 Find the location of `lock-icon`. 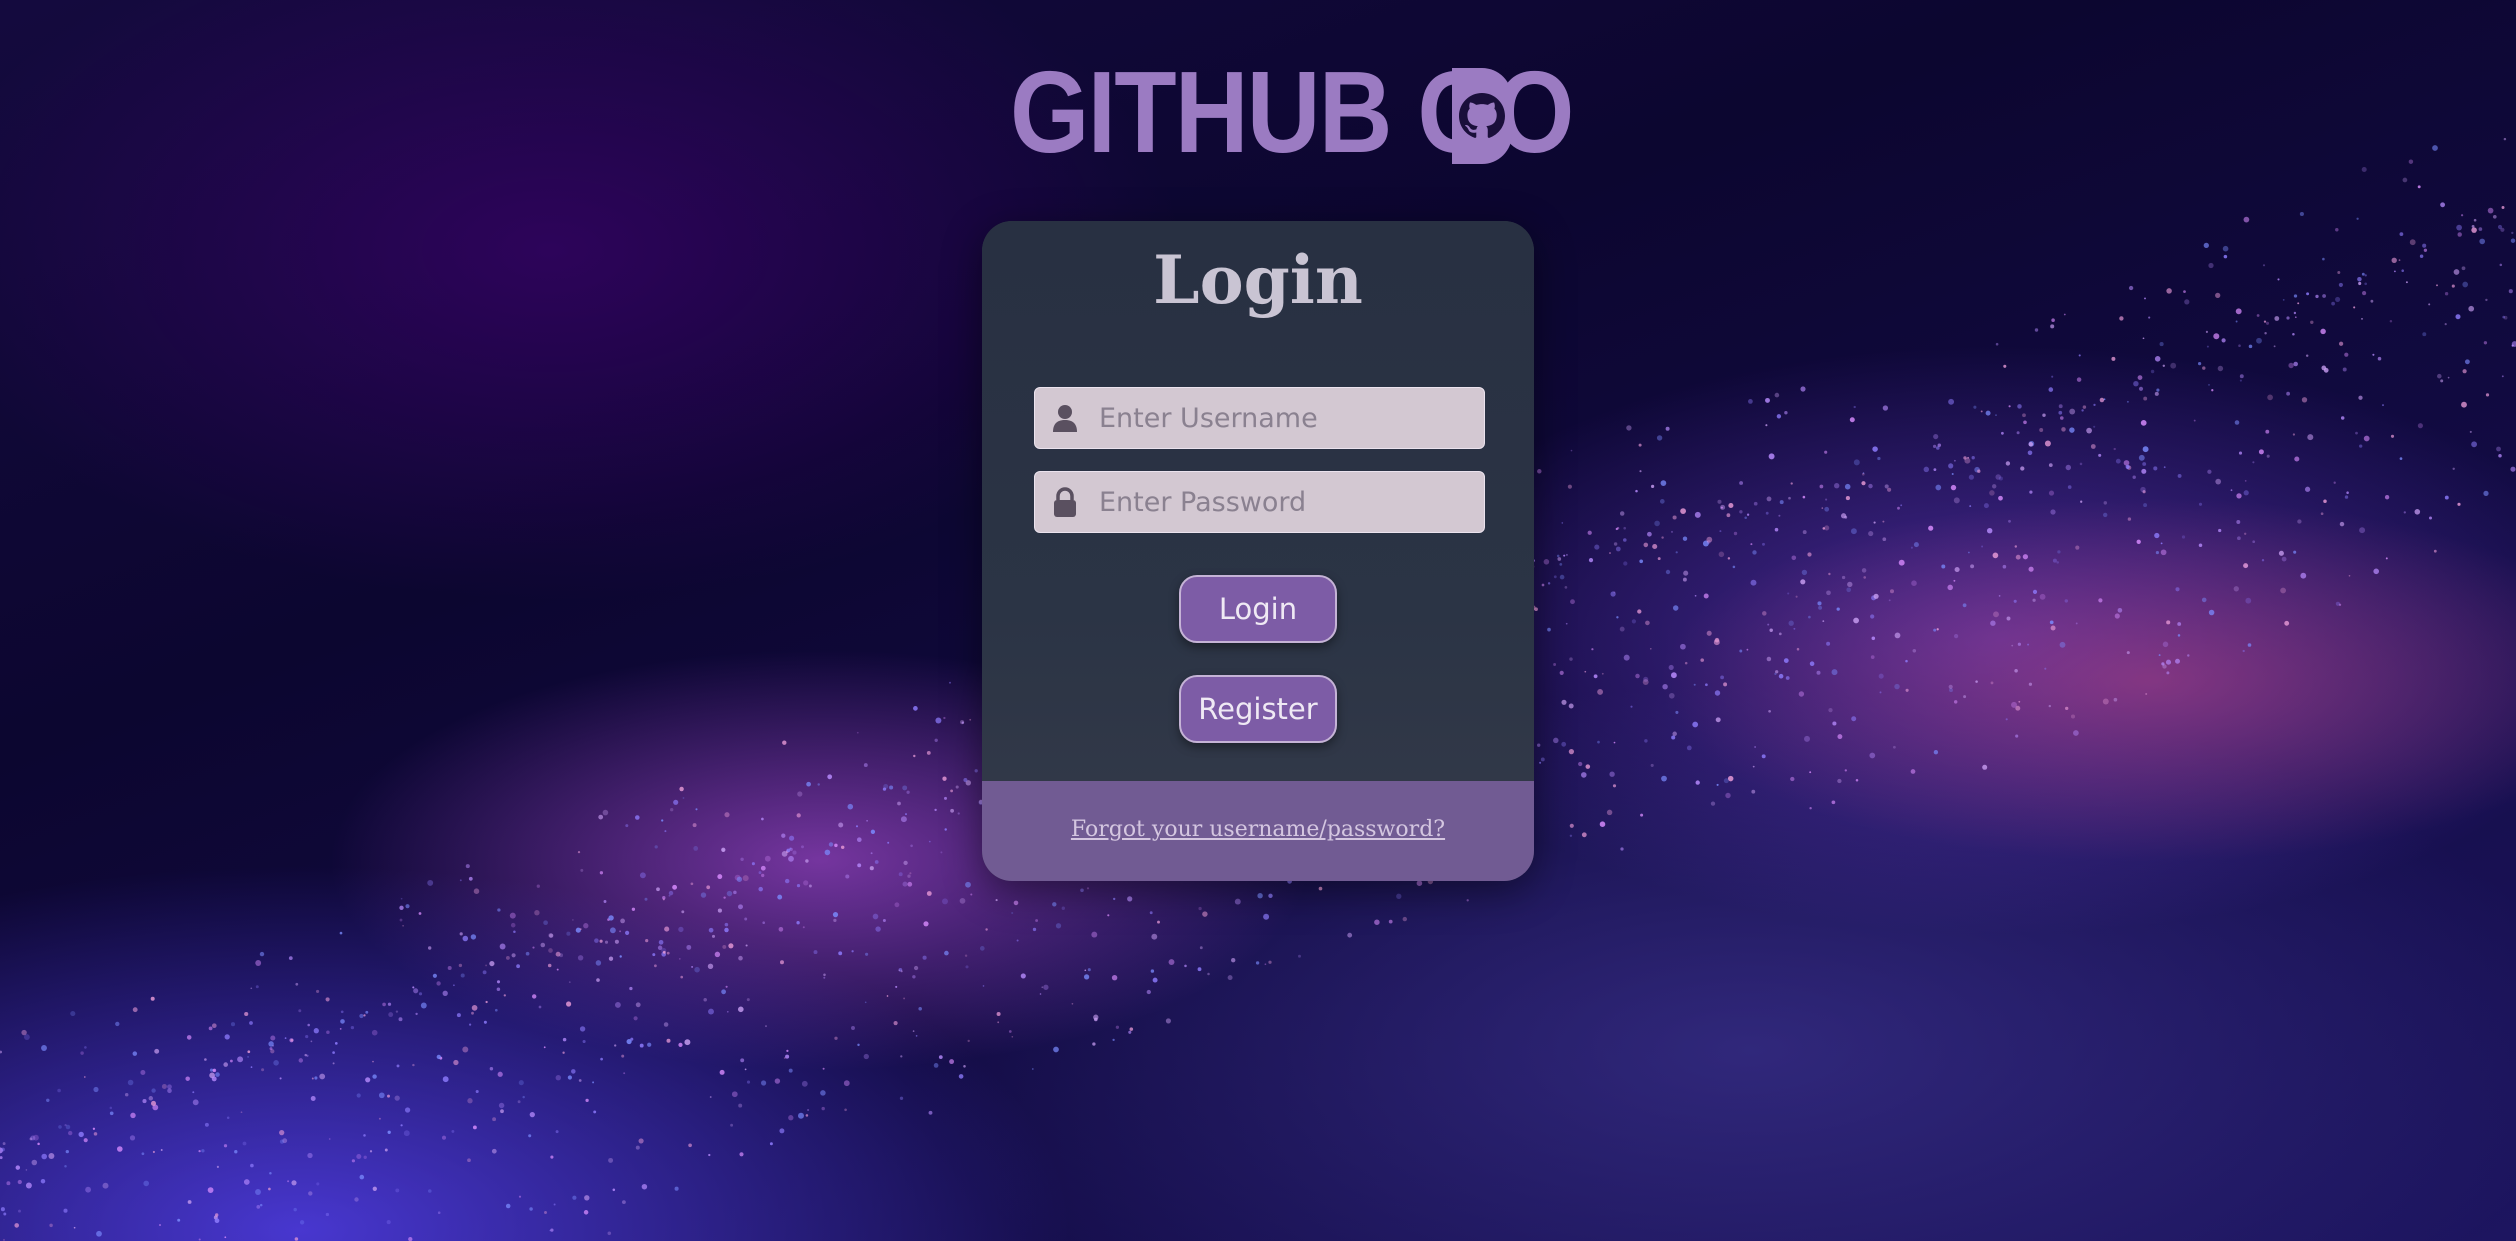

lock-icon is located at coordinates (1065, 502).